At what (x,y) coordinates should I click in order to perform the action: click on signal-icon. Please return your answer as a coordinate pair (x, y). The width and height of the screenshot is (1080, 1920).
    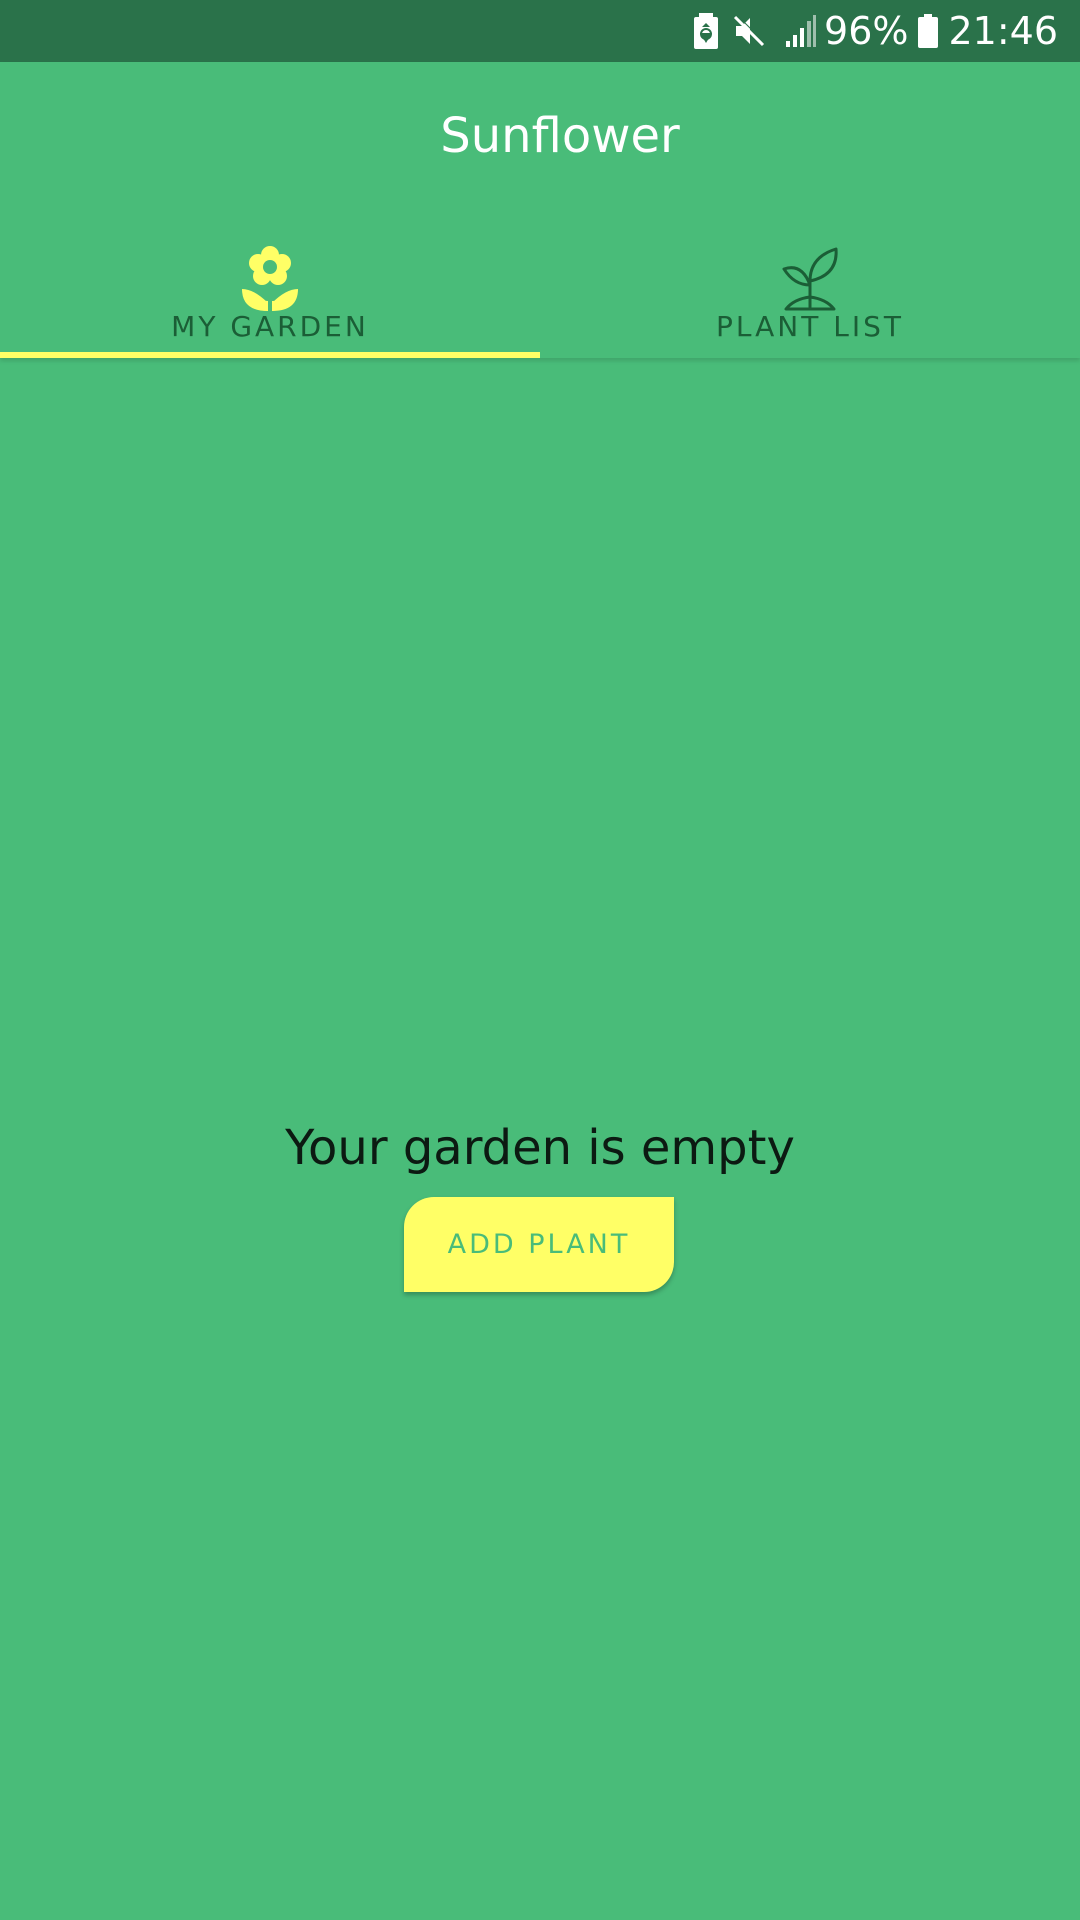
    Looking at the image, I should click on (800, 31).